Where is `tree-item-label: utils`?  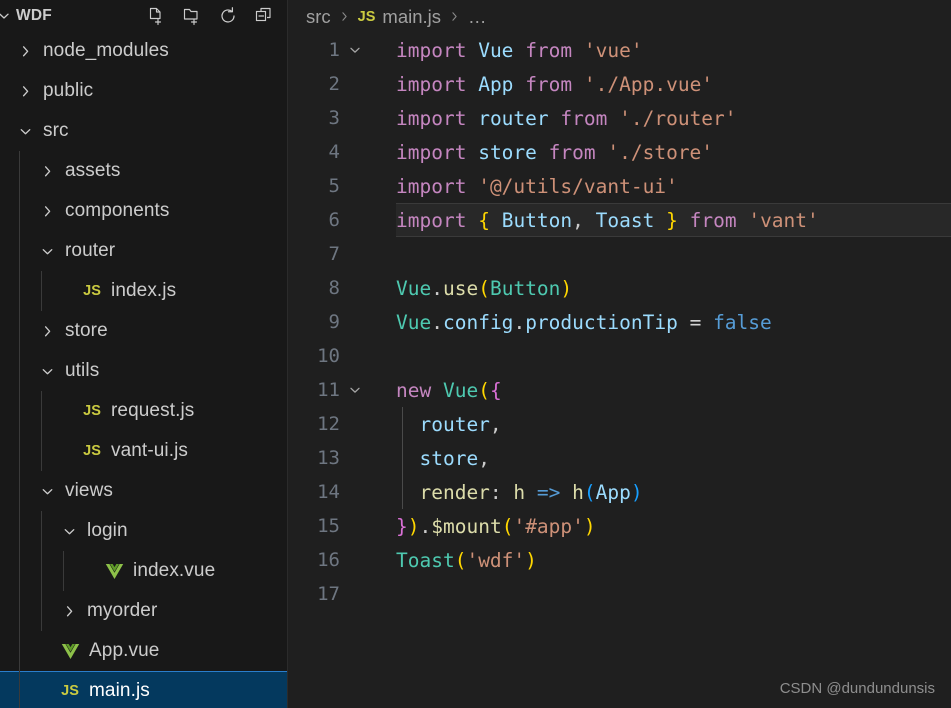
tree-item-label: utils is located at coordinates (82, 370).